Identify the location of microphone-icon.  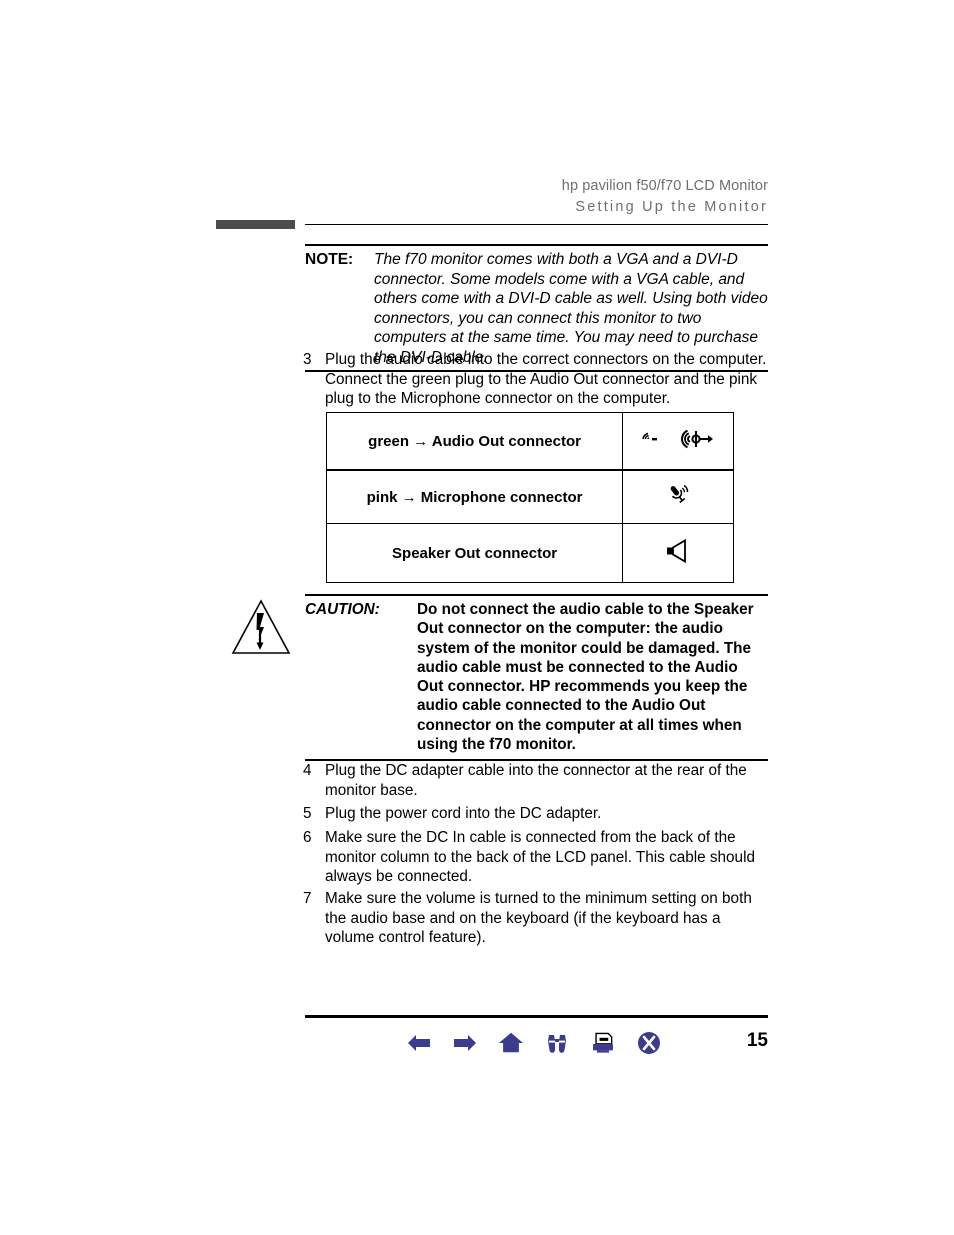
(678, 498).